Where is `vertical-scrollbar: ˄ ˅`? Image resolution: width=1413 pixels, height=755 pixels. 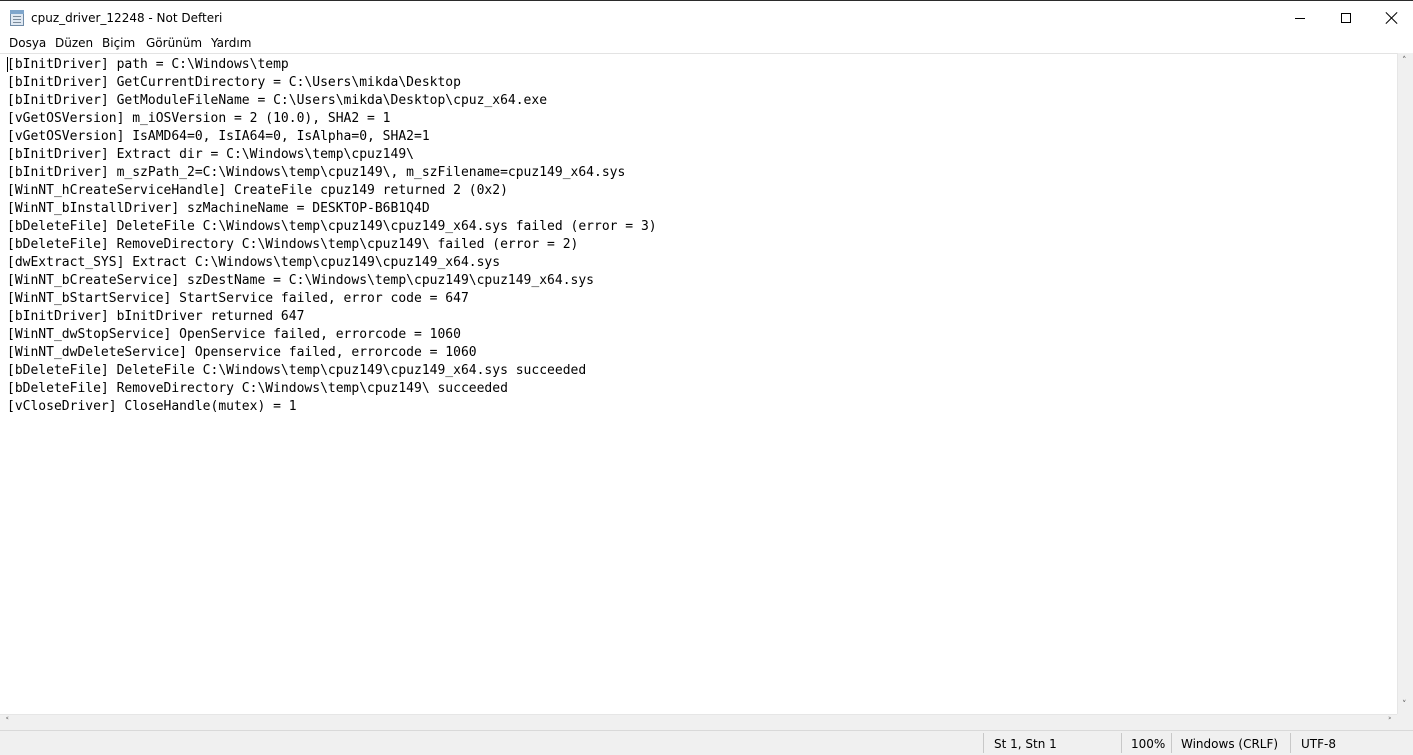
vertical-scrollbar: ˄ ˅ is located at coordinates (1405, 383).